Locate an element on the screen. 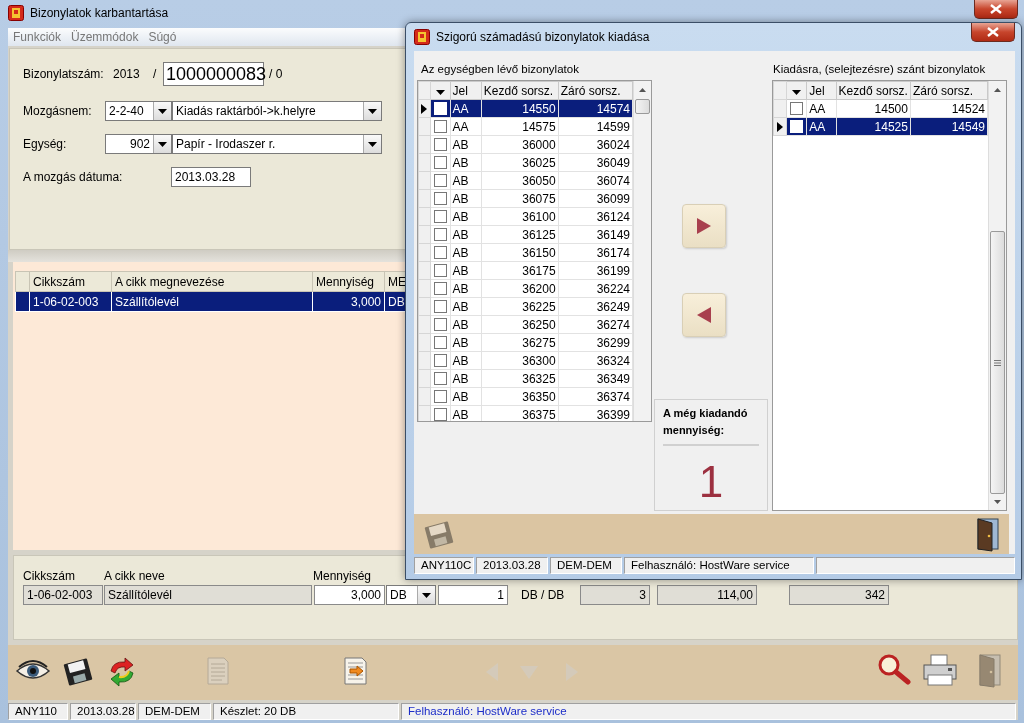 The image size is (1024, 723). table-row: AB 36075 36099 is located at coordinates (525, 198).